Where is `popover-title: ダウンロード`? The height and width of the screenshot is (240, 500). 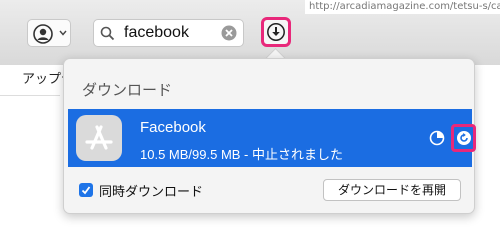 popover-title: ダウンロード is located at coordinates (127, 90).